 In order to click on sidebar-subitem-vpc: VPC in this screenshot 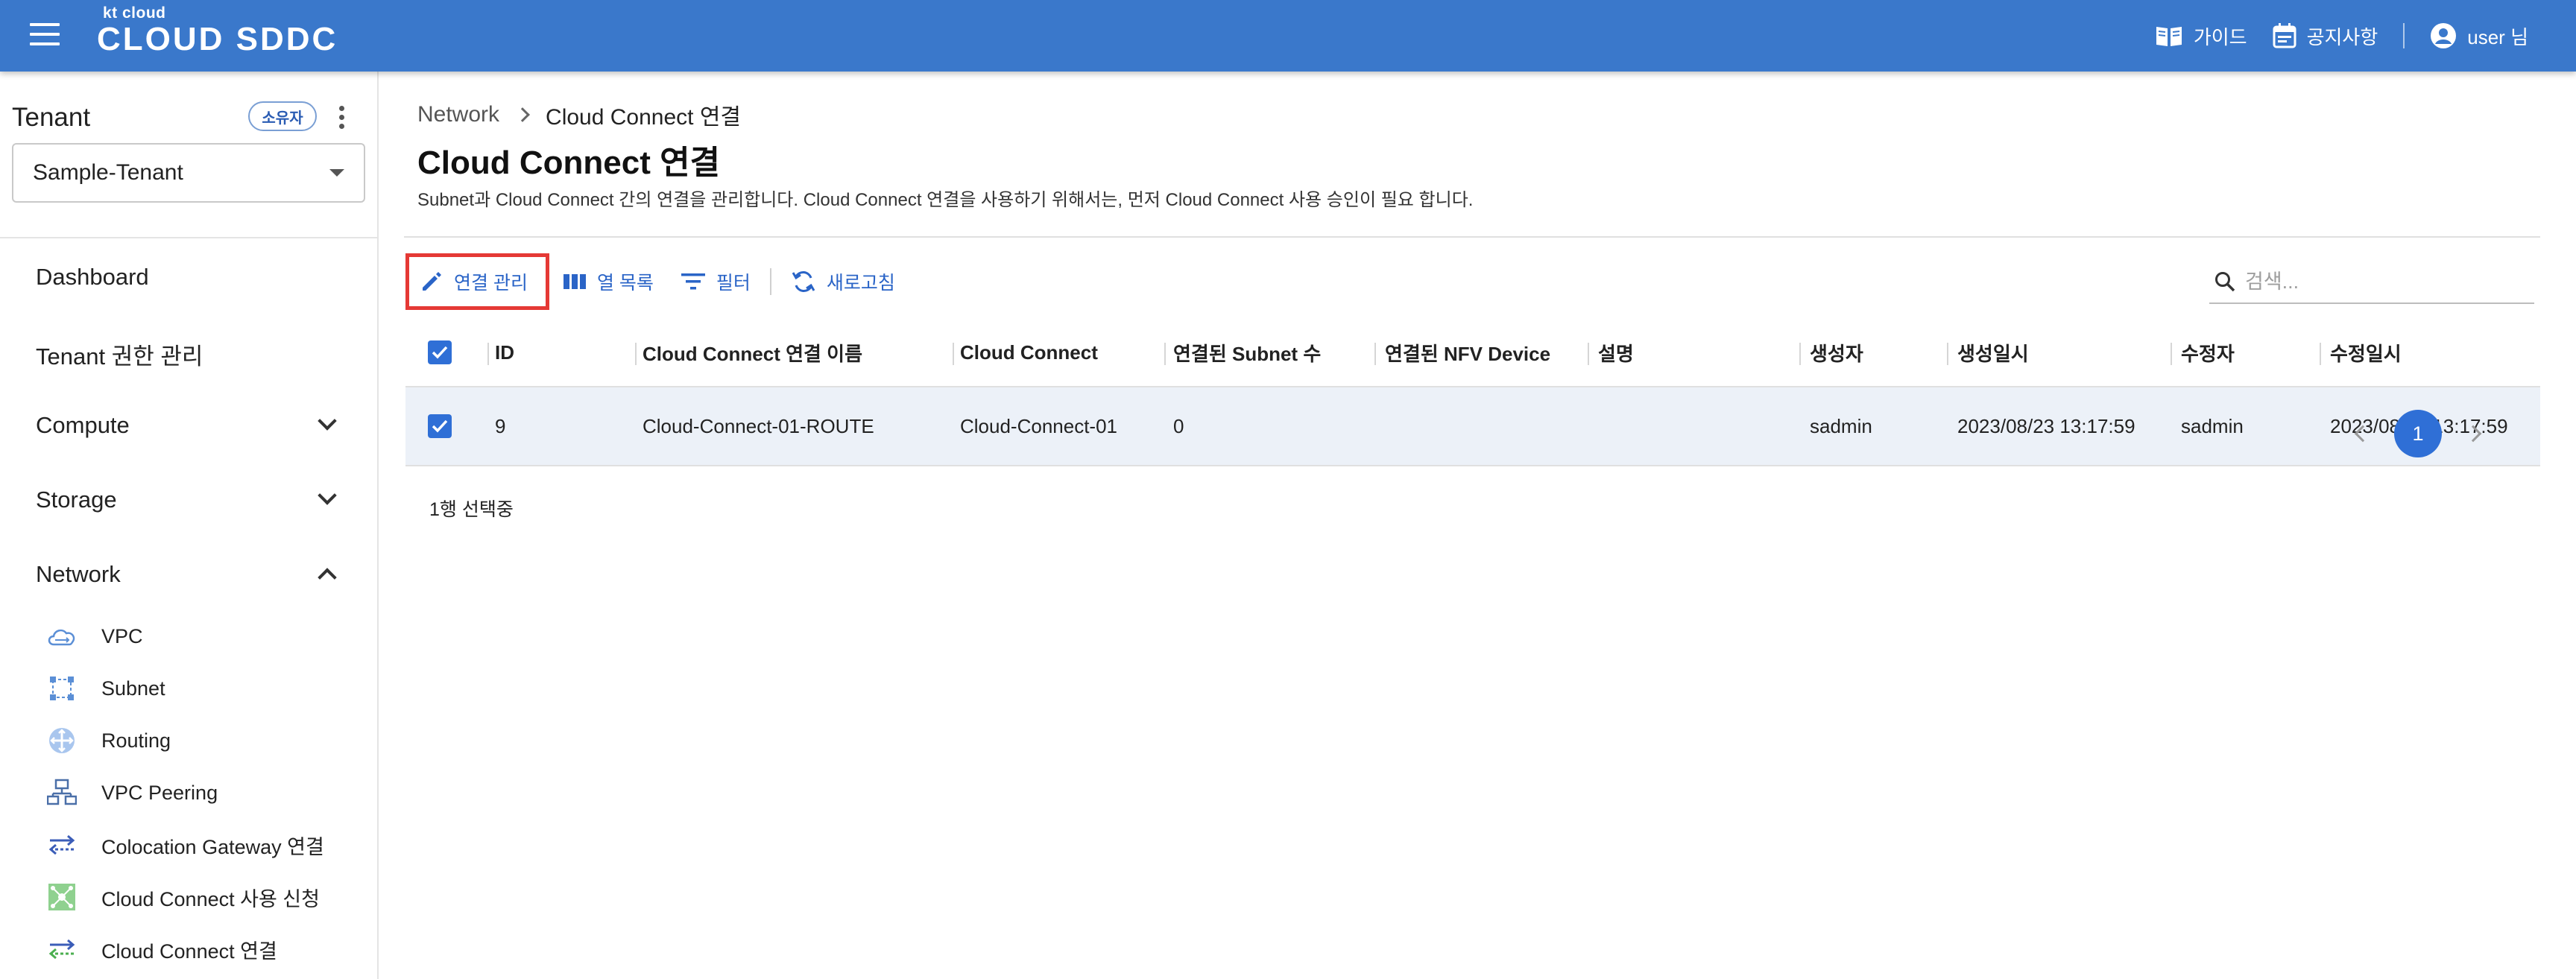, I will do `click(94, 636)`.